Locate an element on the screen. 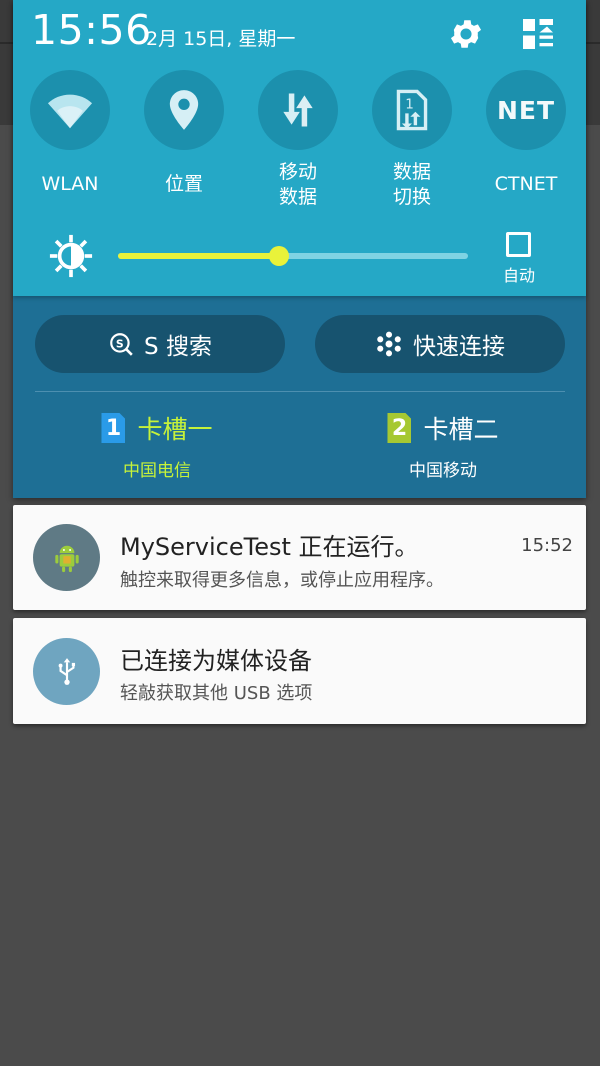  brightness-slider-fill is located at coordinates (198, 256).